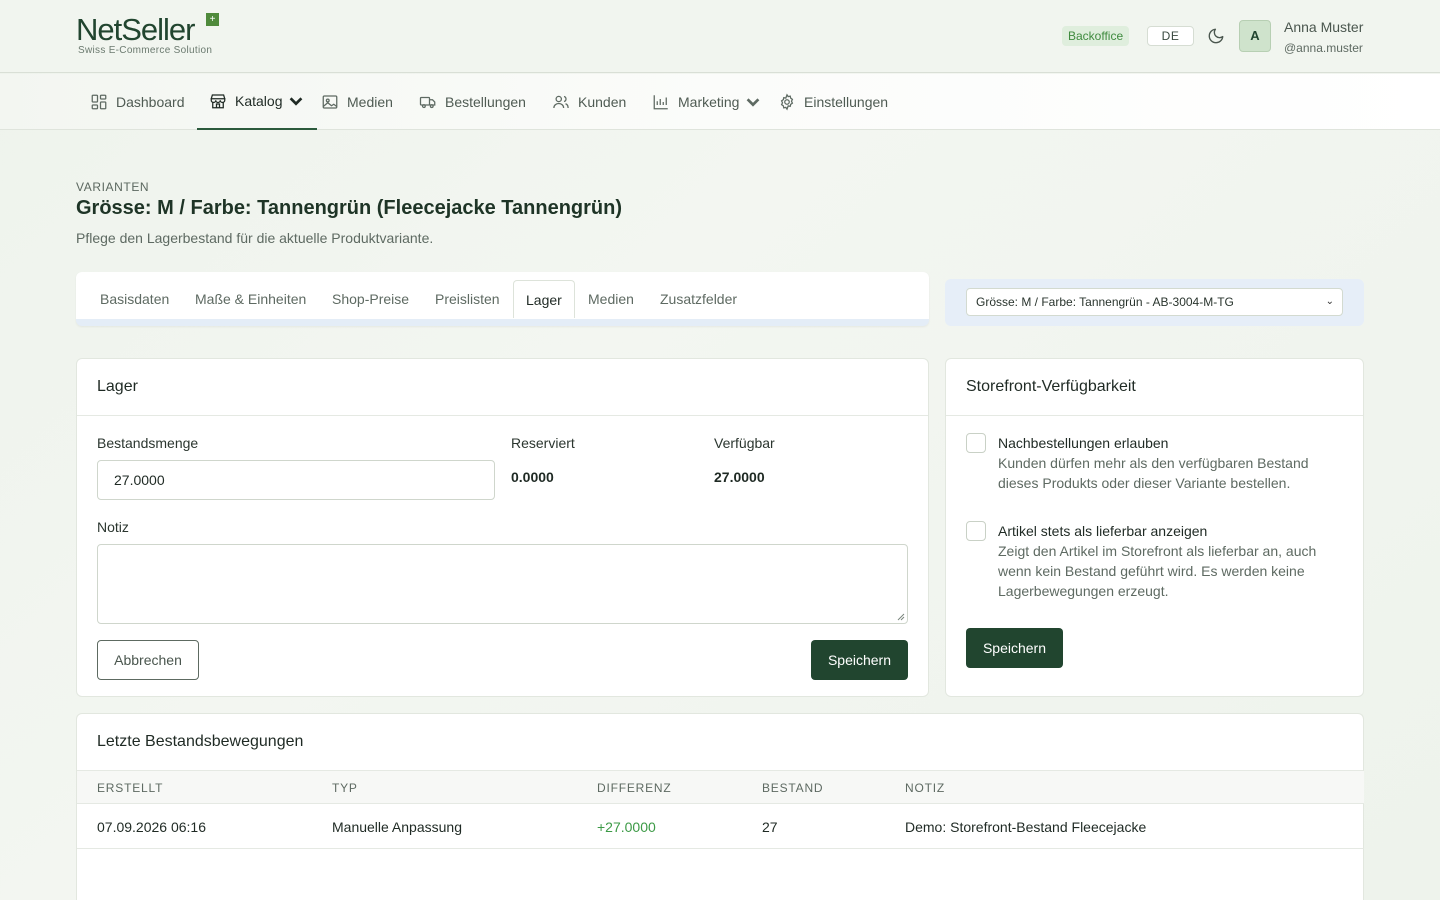 This screenshot has width=1440, height=900. I want to click on quantity-label: Bestandsmenge, so click(148, 443).